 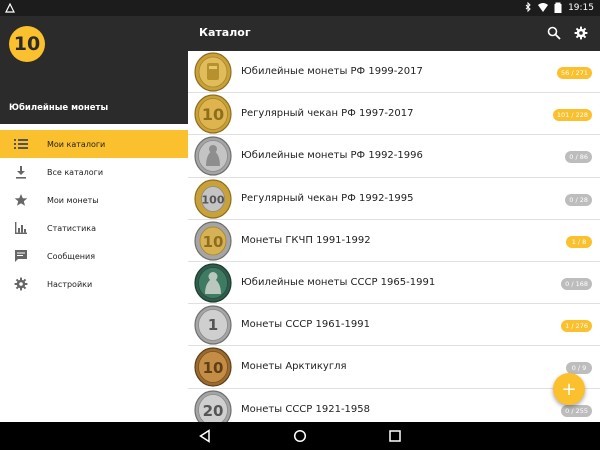 I want to click on battery-icon, so click(x=558, y=7).